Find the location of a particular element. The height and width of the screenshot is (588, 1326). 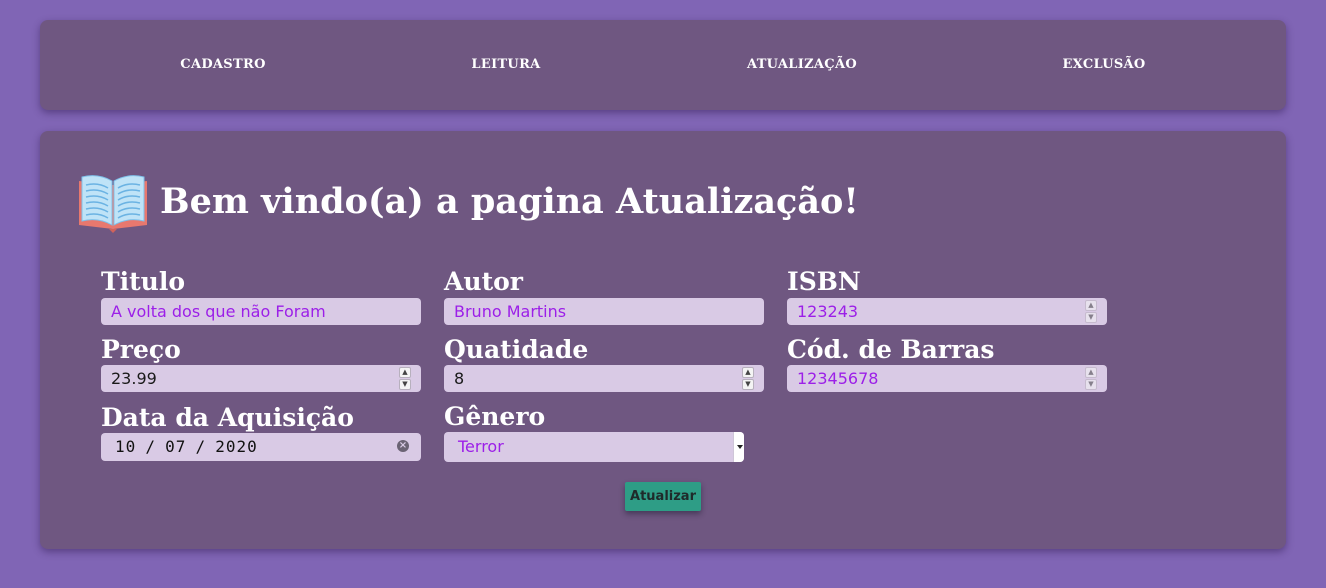

isbn-input: 123243 ▲ ▼ is located at coordinates (947, 311).